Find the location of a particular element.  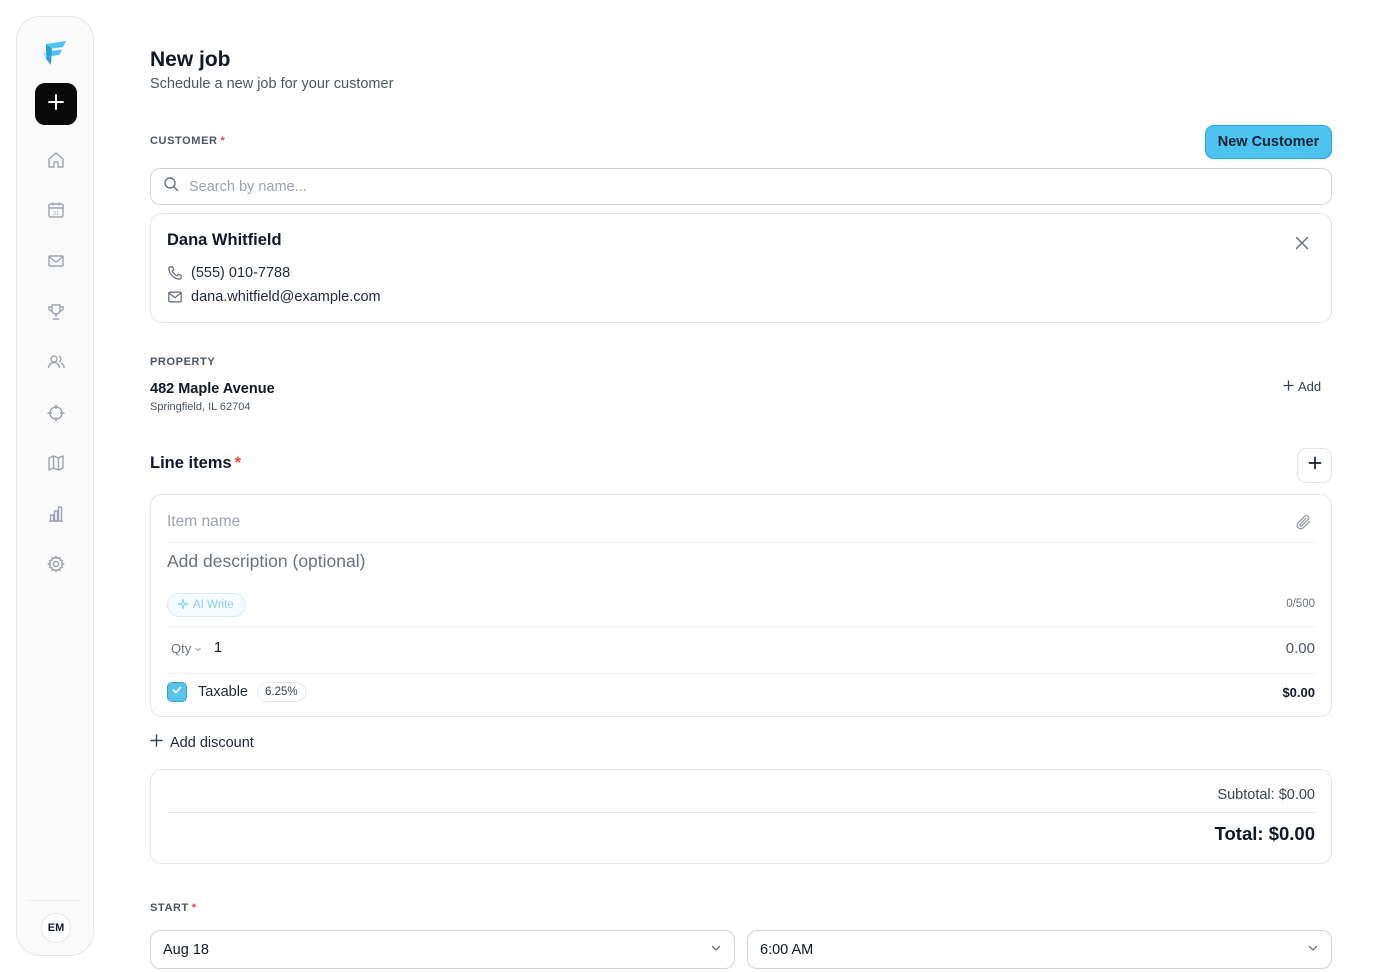

item-description-input: Add description (optional) is located at coordinates (266, 561).